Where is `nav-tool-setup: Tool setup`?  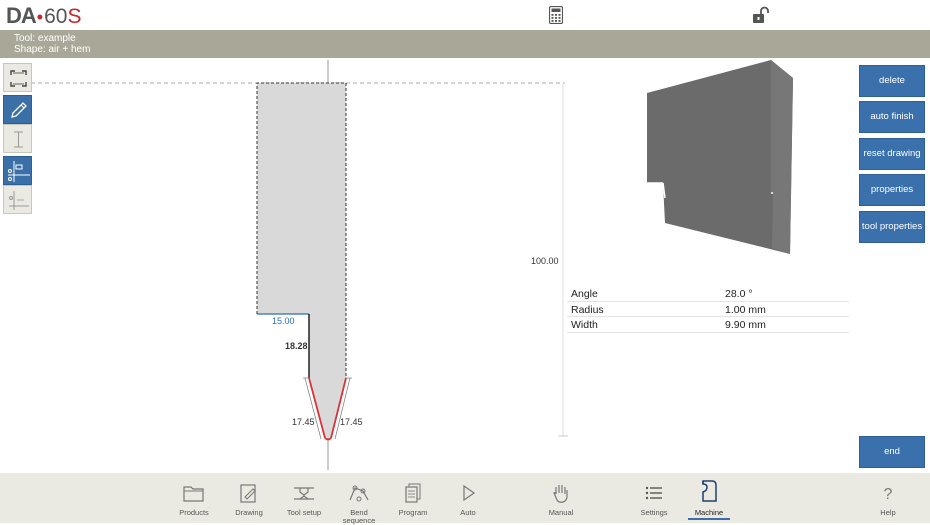 nav-tool-setup: Tool setup is located at coordinates (304, 498).